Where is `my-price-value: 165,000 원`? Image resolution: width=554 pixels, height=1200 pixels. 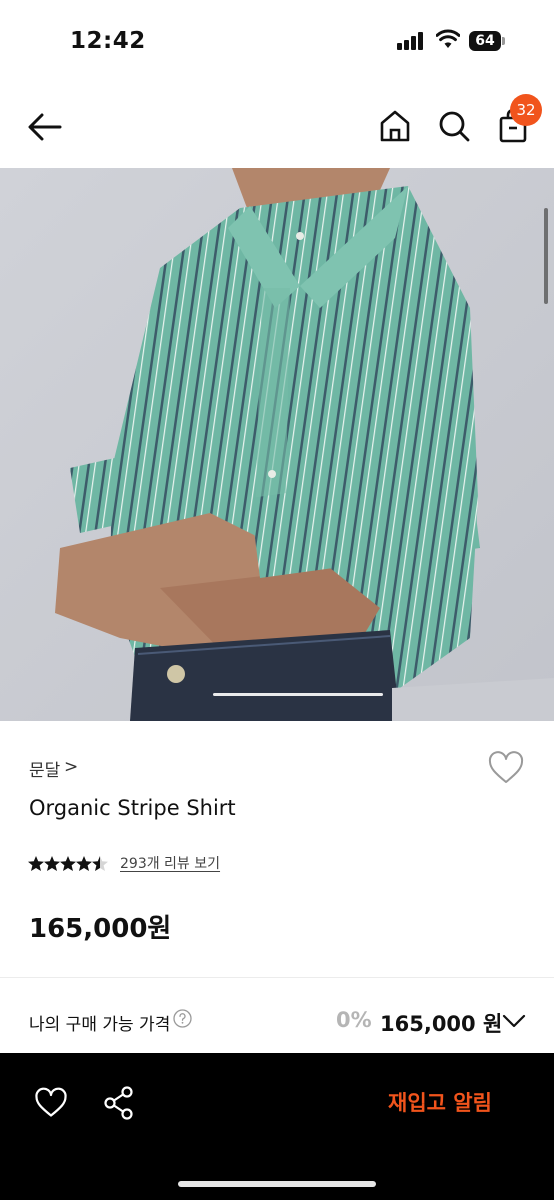
my-price-value: 165,000 원 is located at coordinates (441, 1024).